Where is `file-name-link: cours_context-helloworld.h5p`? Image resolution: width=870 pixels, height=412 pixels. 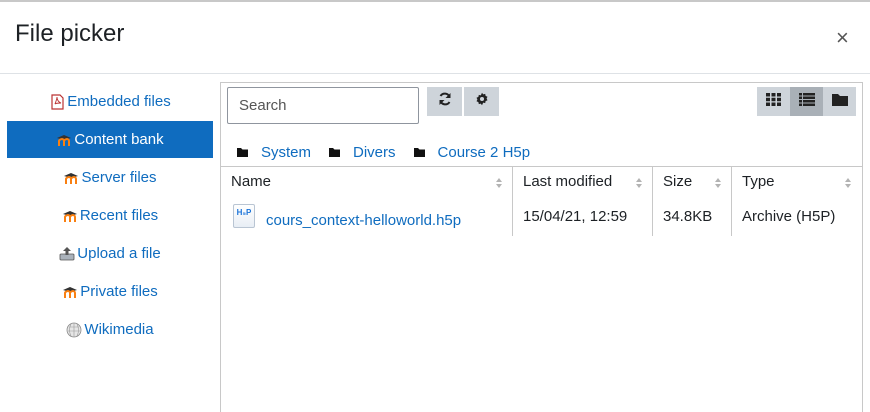
file-name-link: cours_context-helloworld.h5p is located at coordinates (363, 220).